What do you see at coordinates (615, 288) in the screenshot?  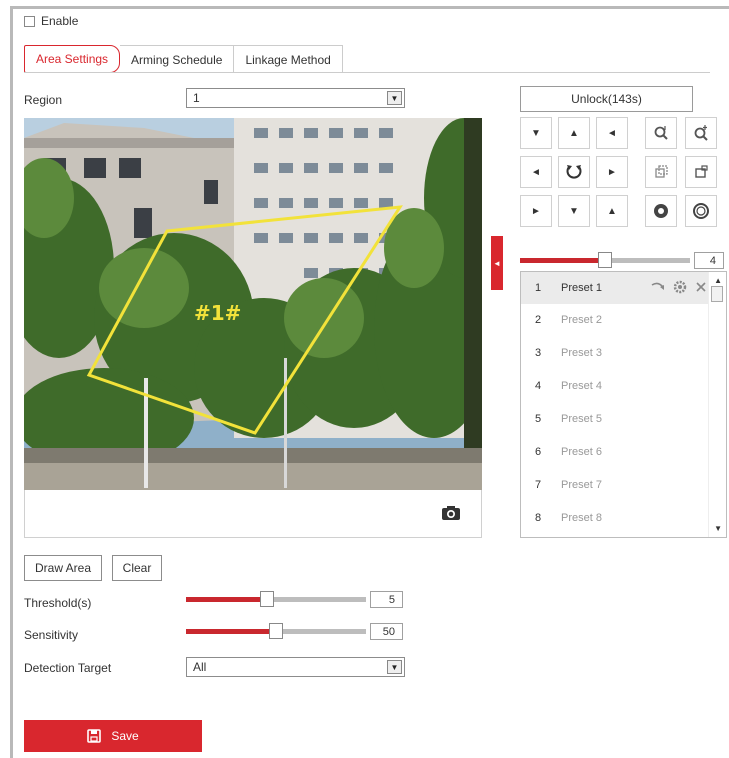 I see `preset-row-1: 1 Preset 1` at bounding box center [615, 288].